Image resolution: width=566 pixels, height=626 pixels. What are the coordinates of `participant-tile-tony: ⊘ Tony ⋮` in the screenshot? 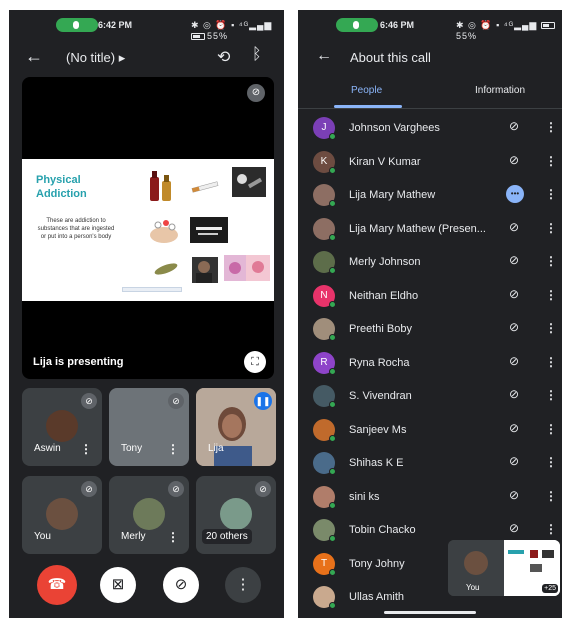 It's located at (149, 427).